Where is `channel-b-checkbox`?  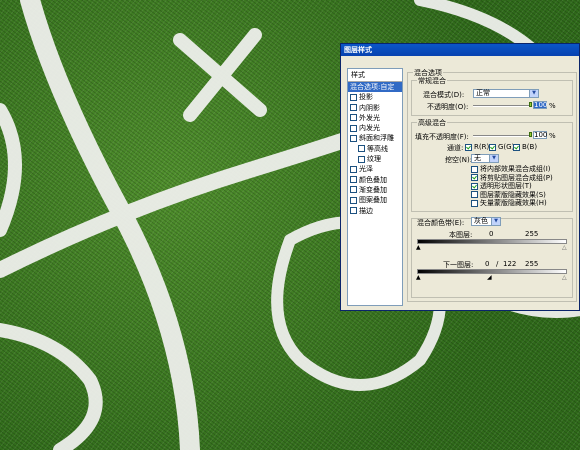
channel-b-checkbox is located at coordinates (516, 147).